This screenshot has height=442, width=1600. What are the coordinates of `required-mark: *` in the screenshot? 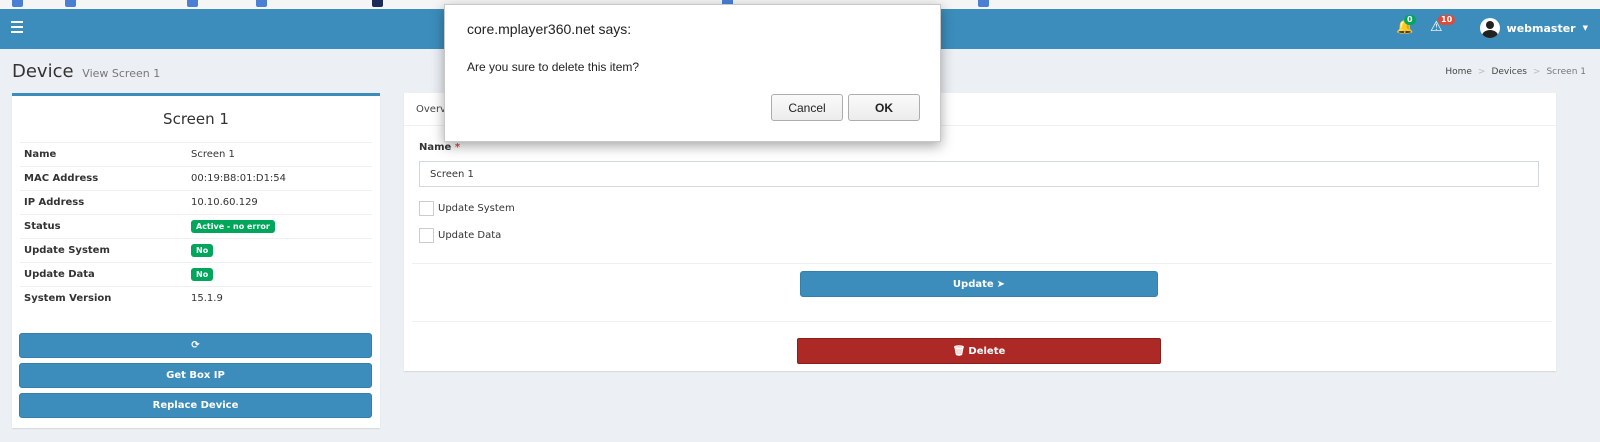 It's located at (457, 147).